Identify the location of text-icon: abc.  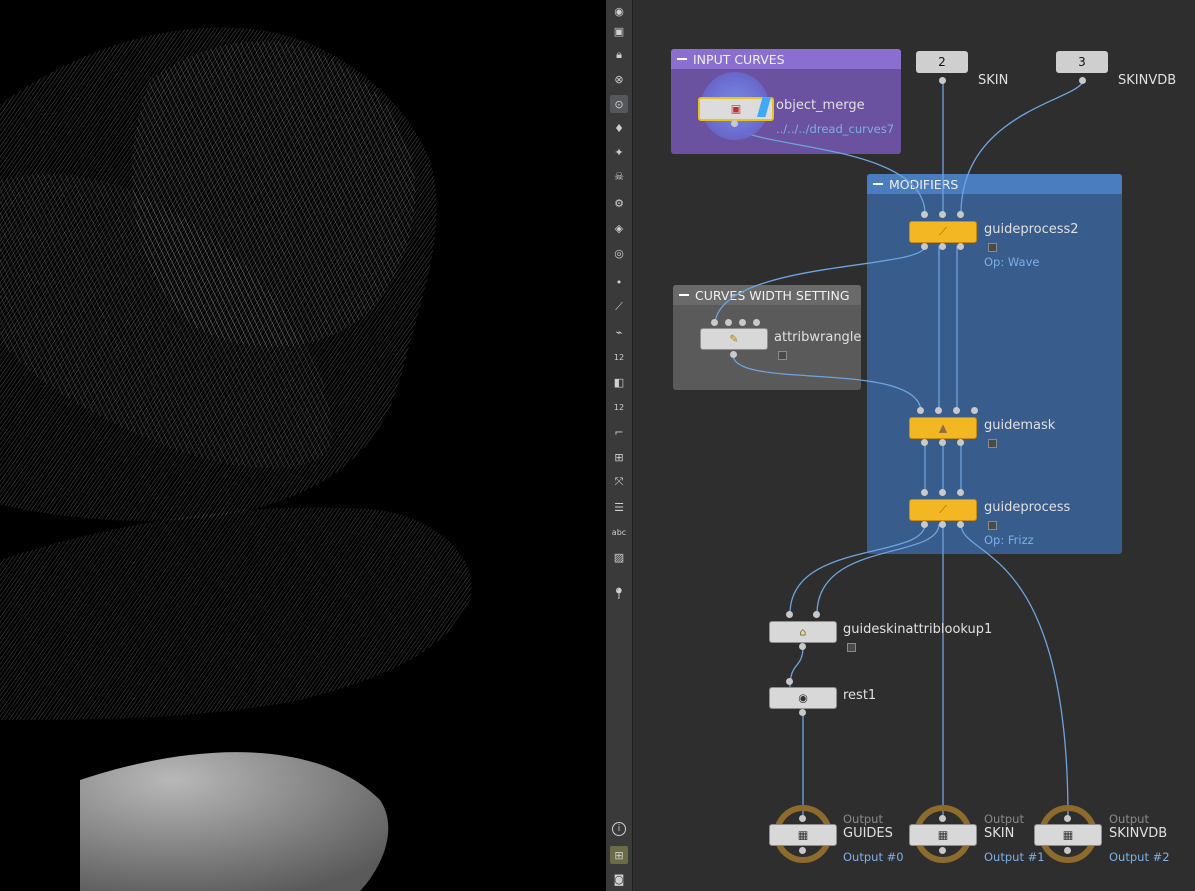
(619, 532).